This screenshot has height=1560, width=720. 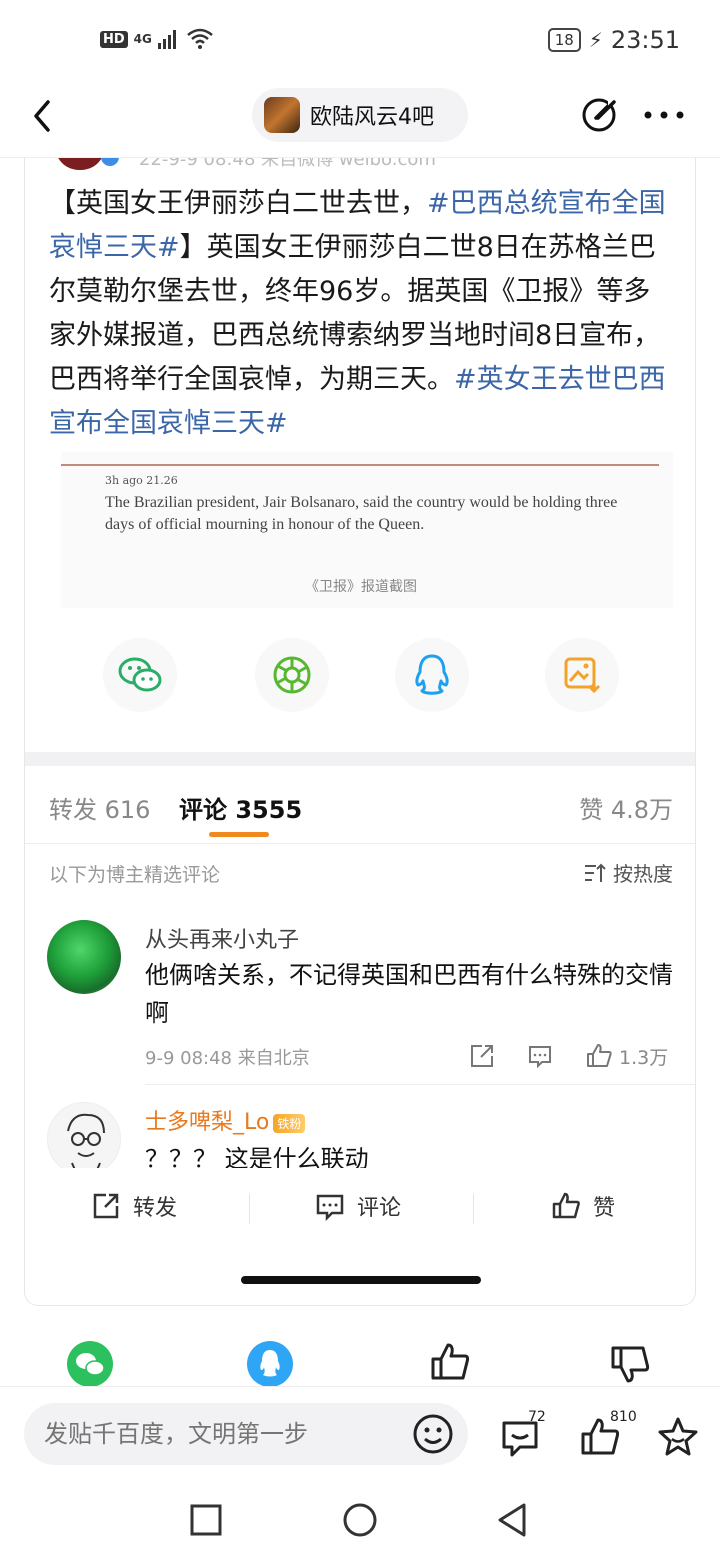 I want to click on moments-icon, so click(x=292, y=675).